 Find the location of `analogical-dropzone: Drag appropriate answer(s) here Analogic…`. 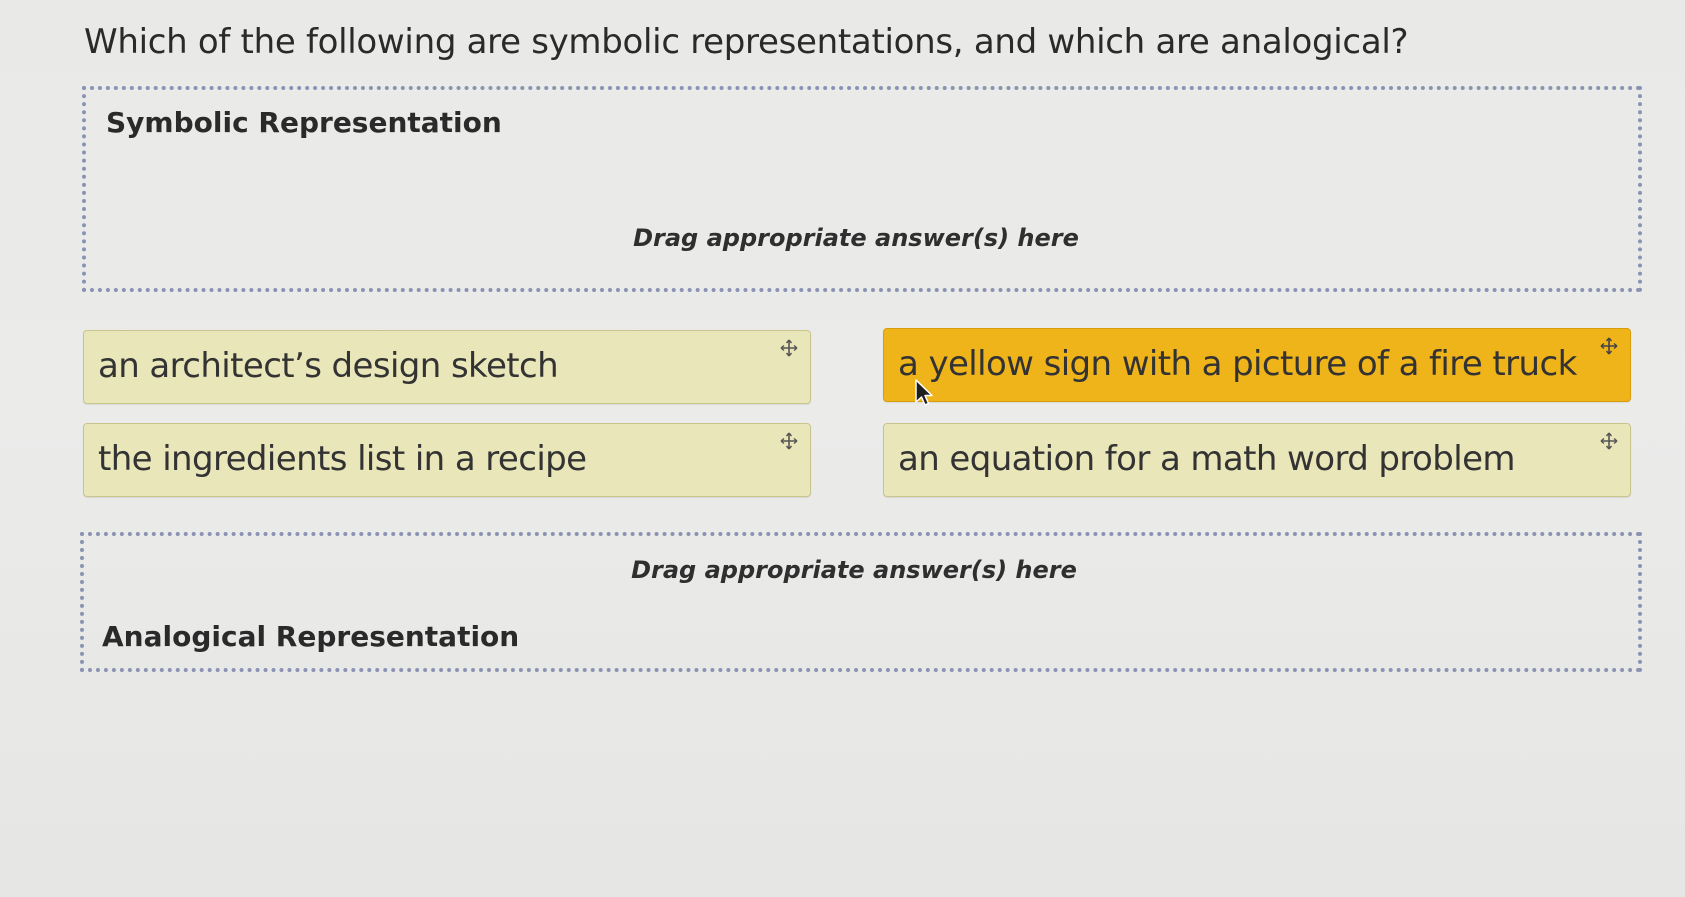

analogical-dropzone: Drag appropriate answer(s) here Analogic… is located at coordinates (861, 602).